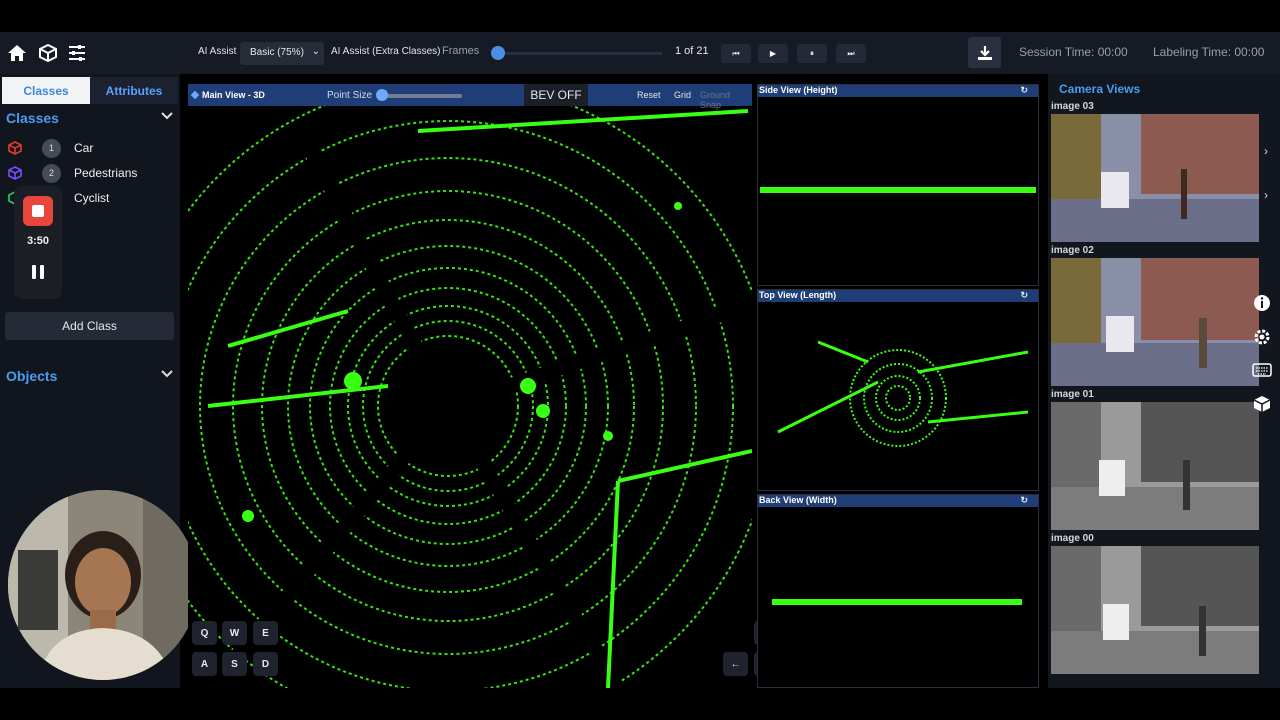  Describe the element at coordinates (735, 664) in the screenshot. I see `arrow-left-button: ←` at that location.